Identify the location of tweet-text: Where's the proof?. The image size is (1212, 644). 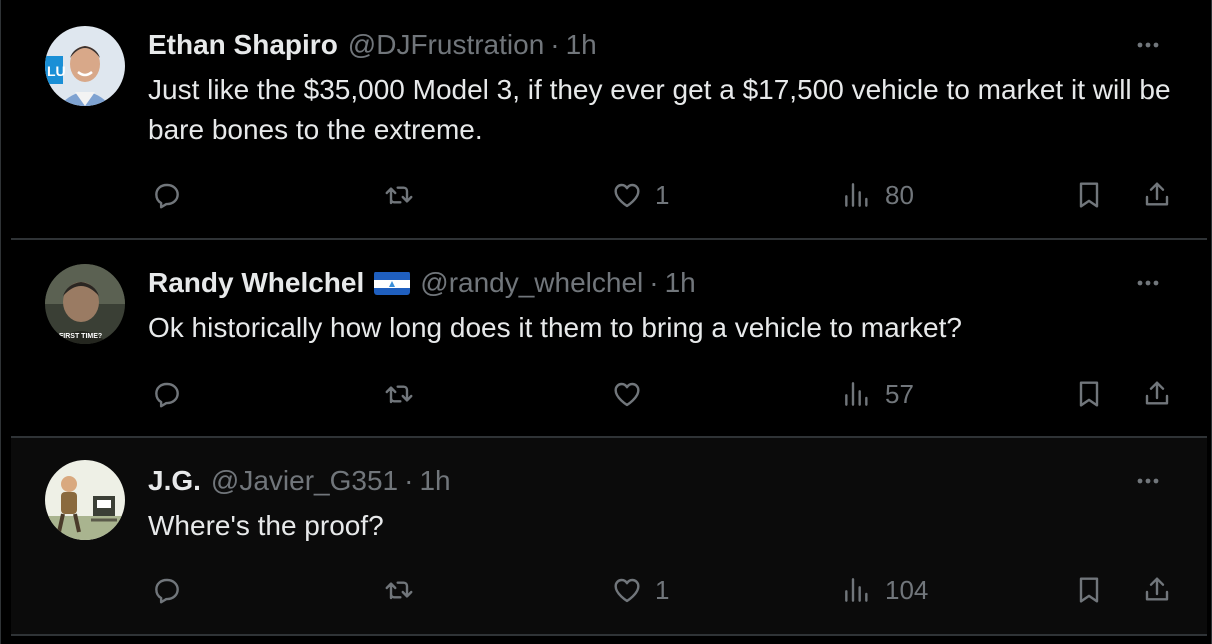
(266, 525).